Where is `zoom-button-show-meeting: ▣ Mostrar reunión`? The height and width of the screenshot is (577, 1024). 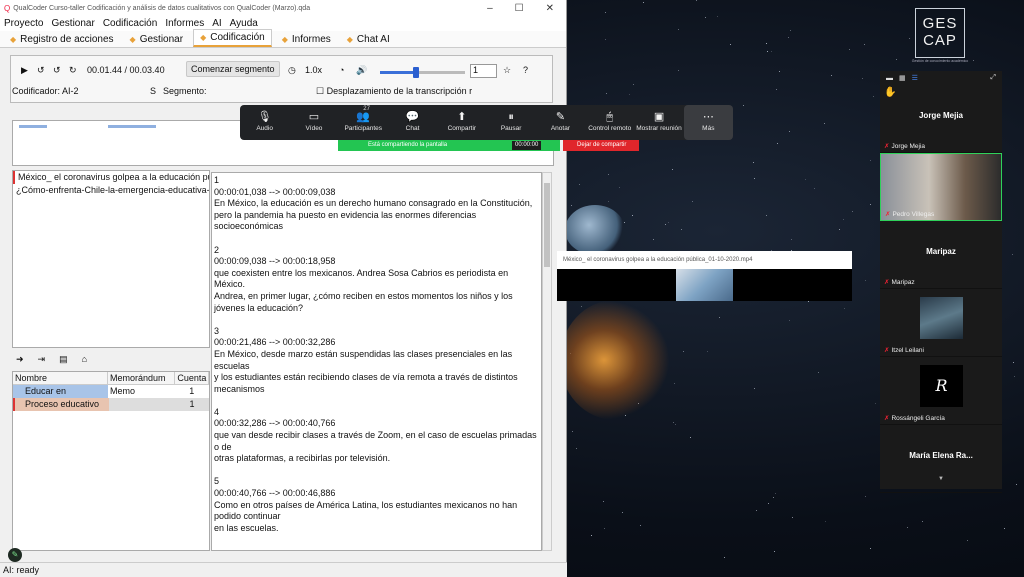 zoom-button-show-meeting: ▣ Mostrar reunión is located at coordinates (658, 122).